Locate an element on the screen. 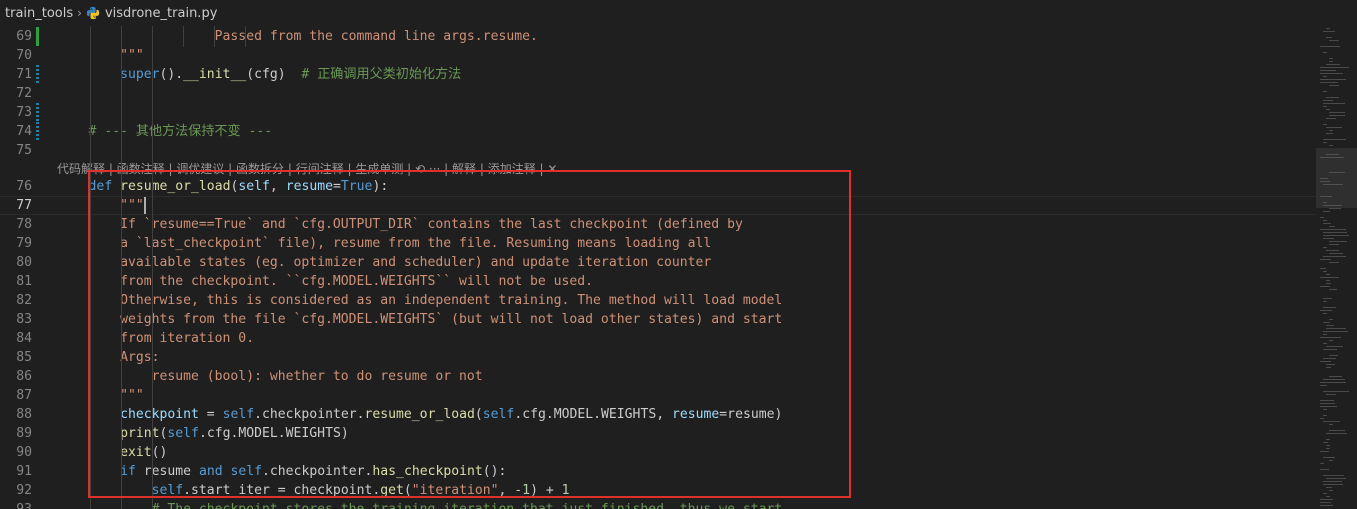  line-number: 92 is located at coordinates (24, 490).